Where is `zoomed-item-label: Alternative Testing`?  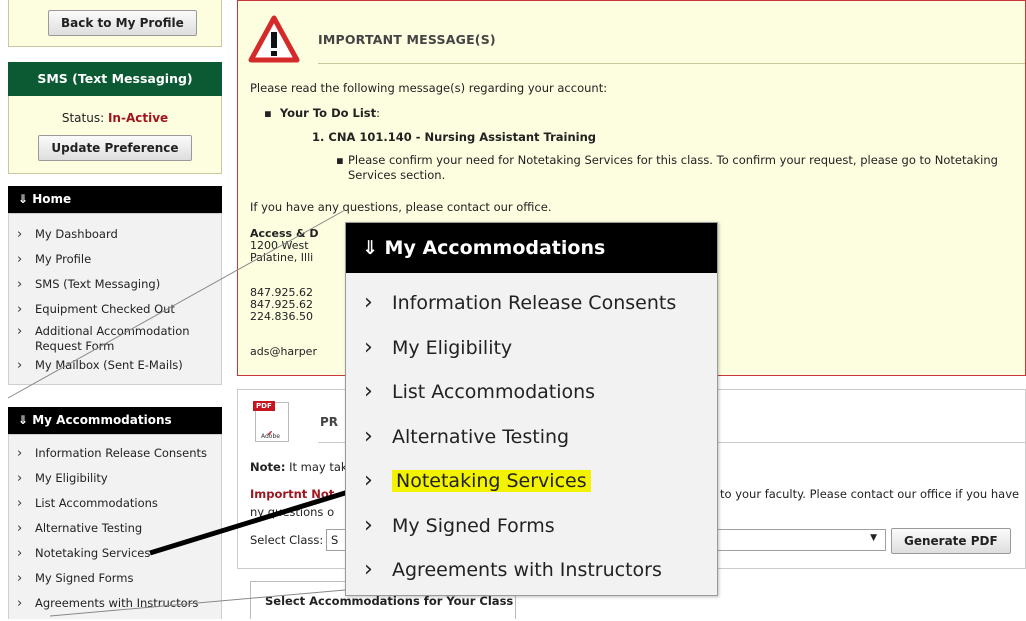 zoomed-item-label: Alternative Testing is located at coordinates (481, 436).